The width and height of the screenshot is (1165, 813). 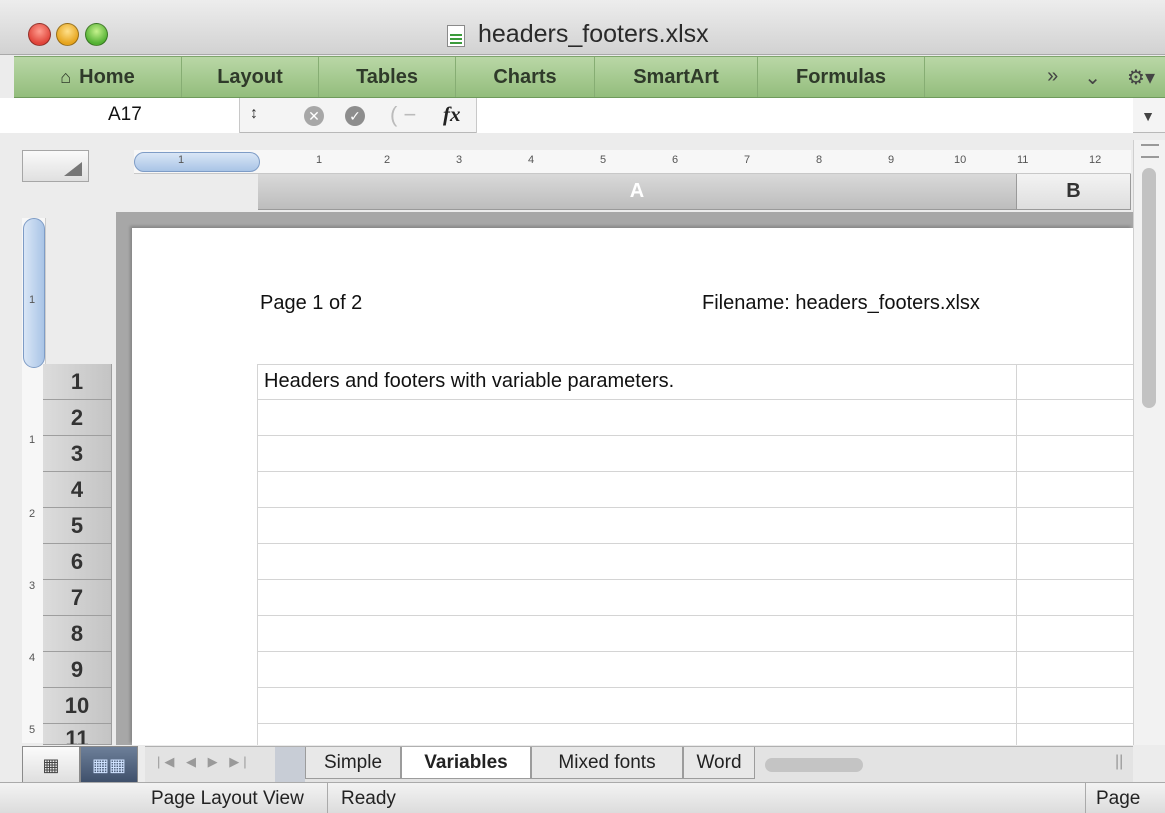 What do you see at coordinates (77, 734) in the screenshot?
I see `row-header: 11` at bounding box center [77, 734].